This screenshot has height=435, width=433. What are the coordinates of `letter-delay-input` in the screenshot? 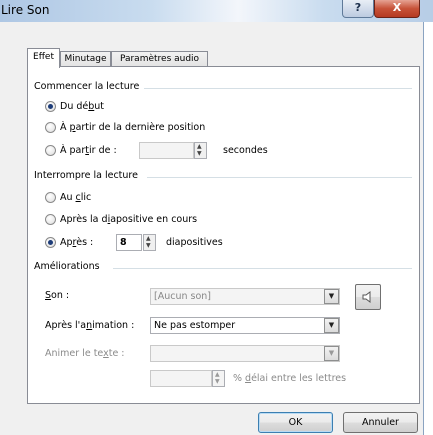 It's located at (181, 378).